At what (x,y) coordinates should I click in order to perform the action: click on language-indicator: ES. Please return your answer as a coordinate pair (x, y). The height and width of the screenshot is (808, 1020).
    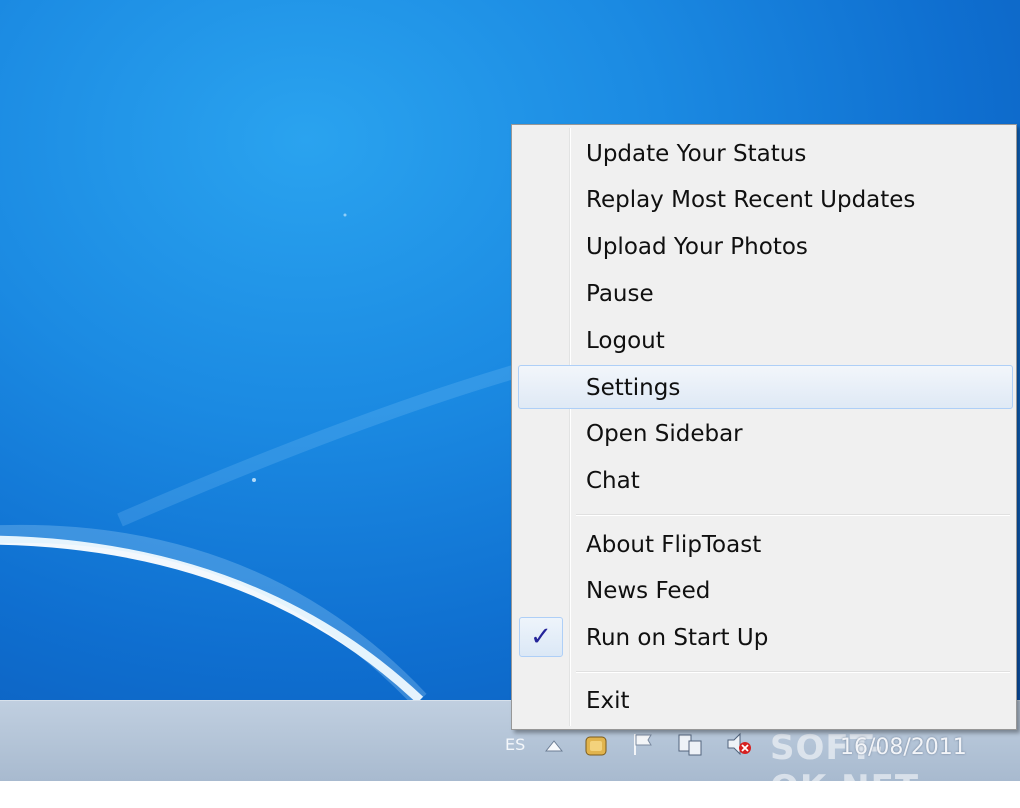
    Looking at the image, I should click on (515, 745).